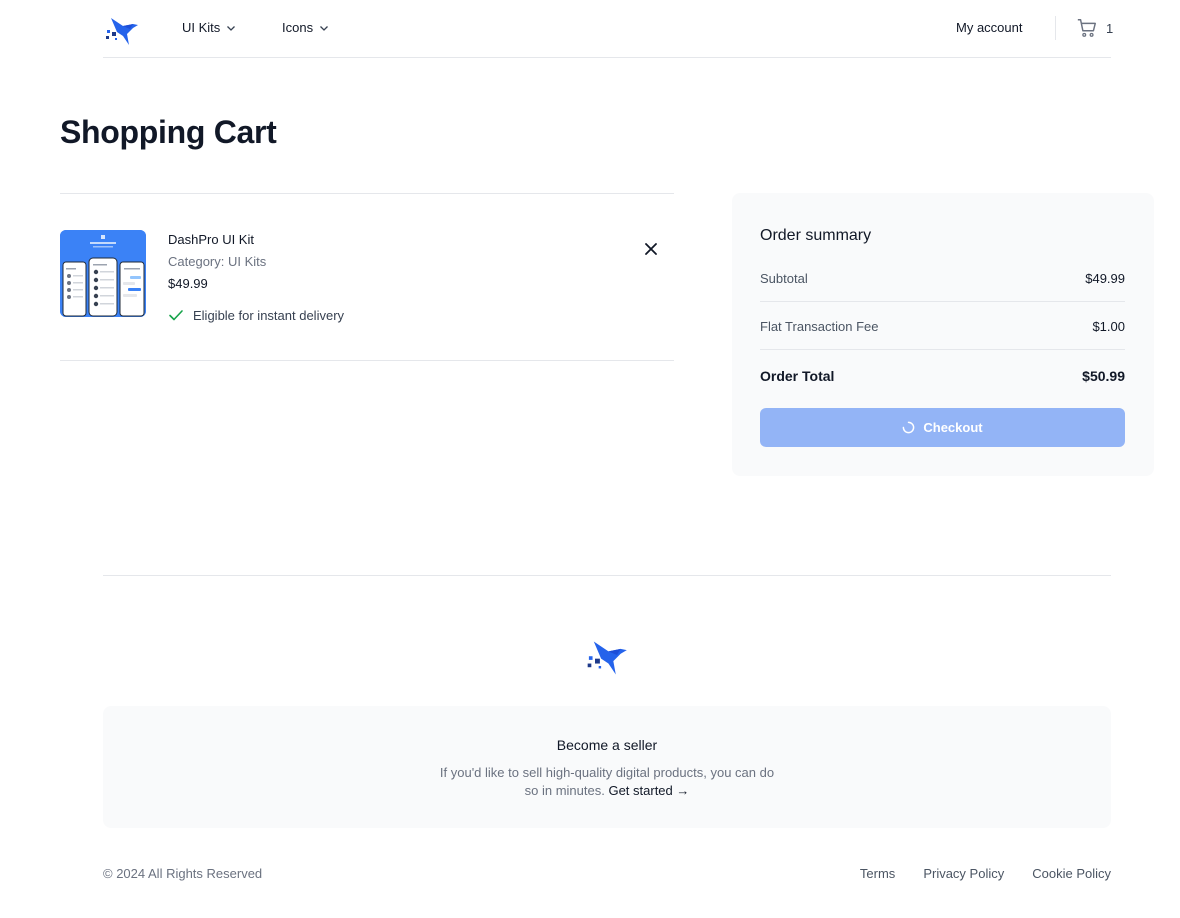  What do you see at coordinates (1055, 28) in the screenshot?
I see `header-divider` at bounding box center [1055, 28].